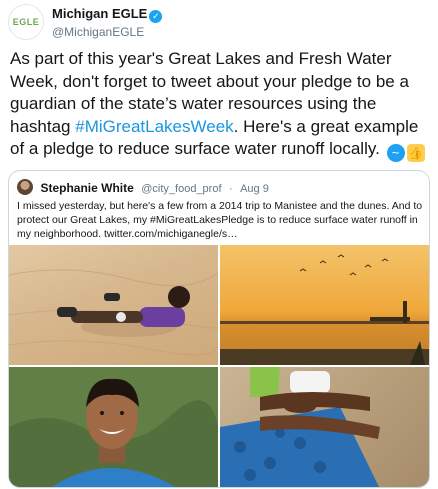  I want to click on tweet-header: EGLE Michigan EGLE ✓ @MichiganEGLE, so click(218, 22).